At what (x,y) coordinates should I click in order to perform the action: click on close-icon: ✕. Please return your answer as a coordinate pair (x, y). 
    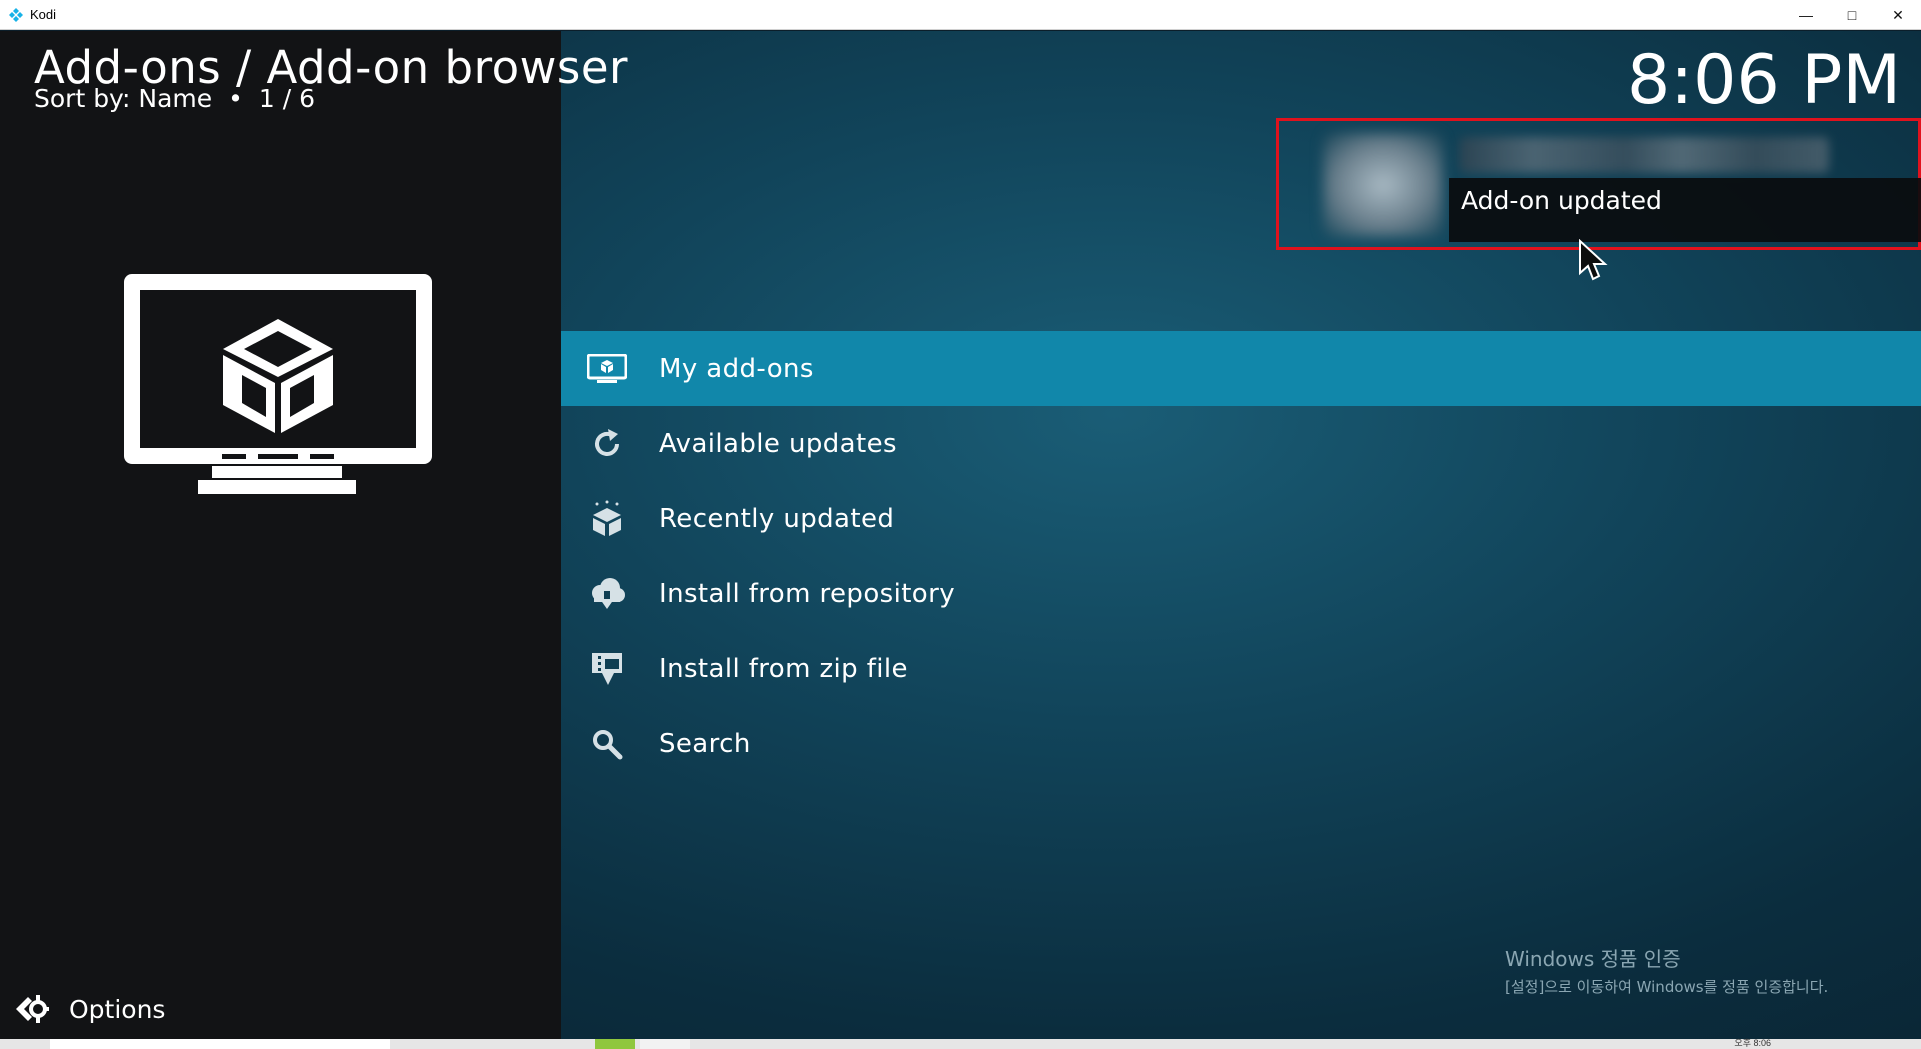
    Looking at the image, I should click on (1898, 14).